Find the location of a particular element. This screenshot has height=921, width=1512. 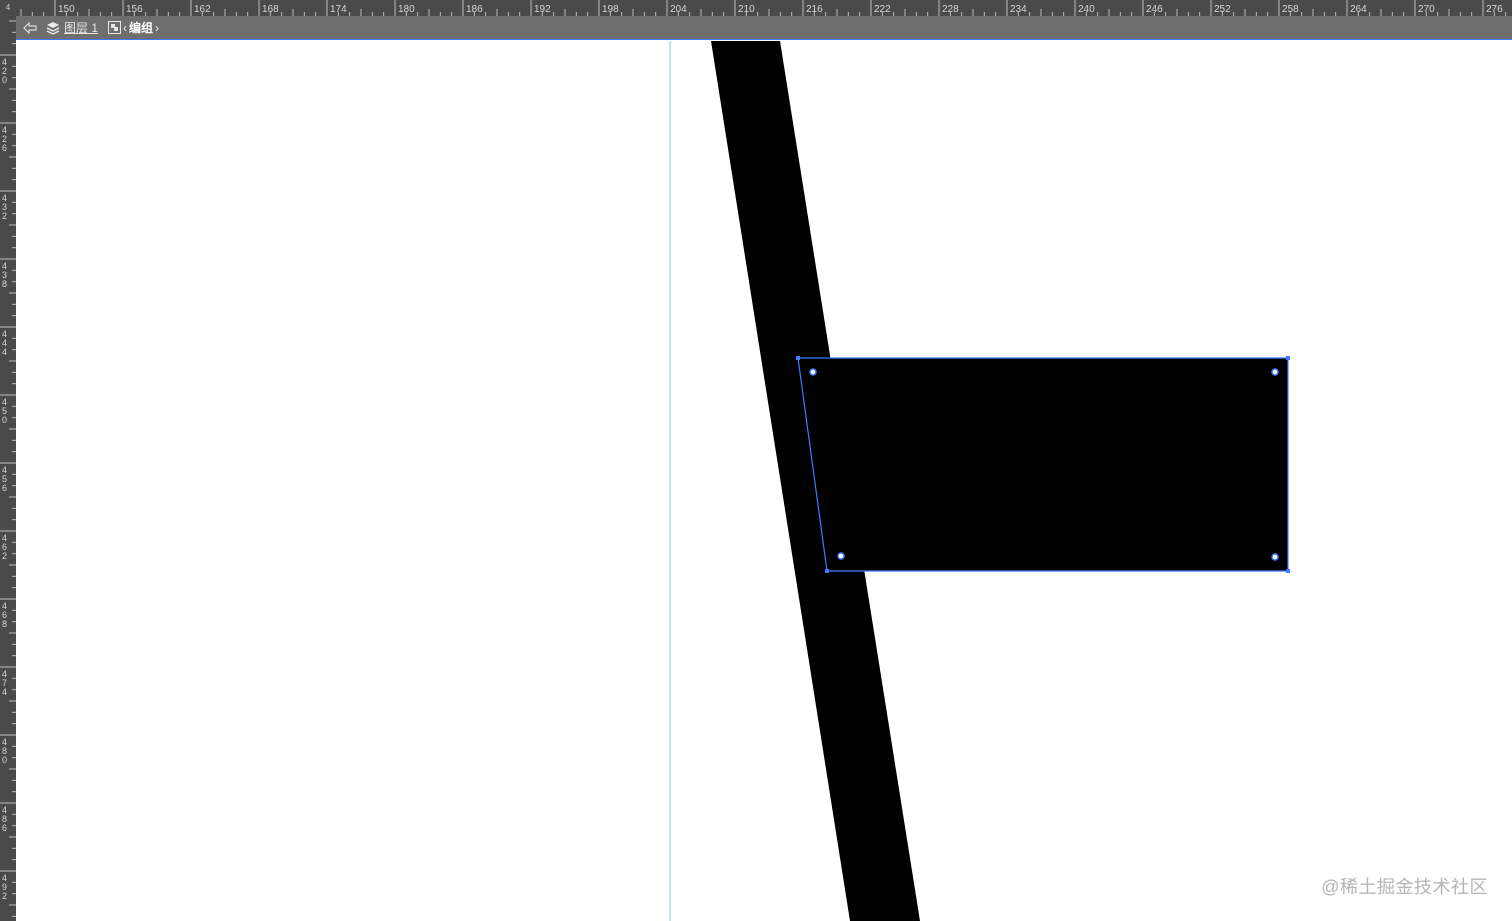

ruler-label: 174 is located at coordinates (338, 9).